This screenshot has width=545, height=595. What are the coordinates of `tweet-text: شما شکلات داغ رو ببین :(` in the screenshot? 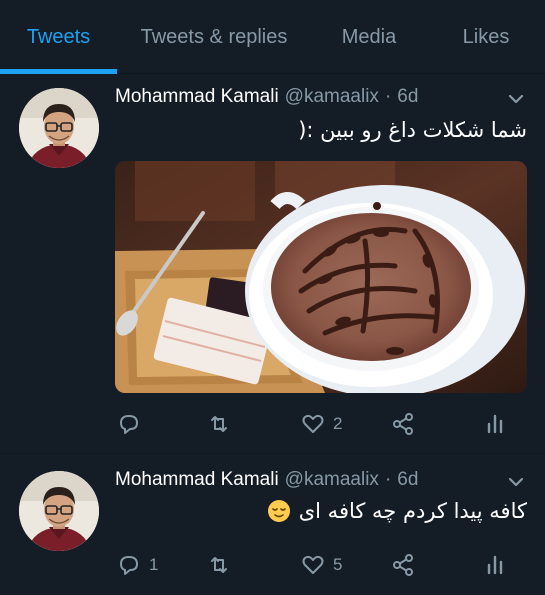 It's located at (412, 130).